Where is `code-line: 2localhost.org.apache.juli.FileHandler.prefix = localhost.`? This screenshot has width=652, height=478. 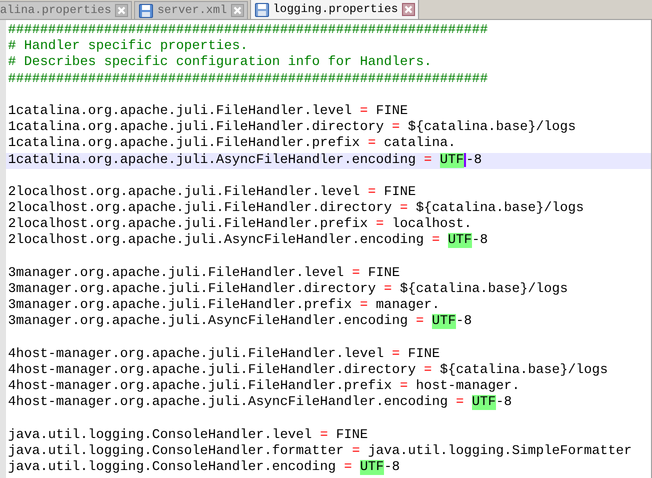
code-line: 2localhost.org.apache.juli.FileHandler.prefix = localhost. is located at coordinates (240, 224).